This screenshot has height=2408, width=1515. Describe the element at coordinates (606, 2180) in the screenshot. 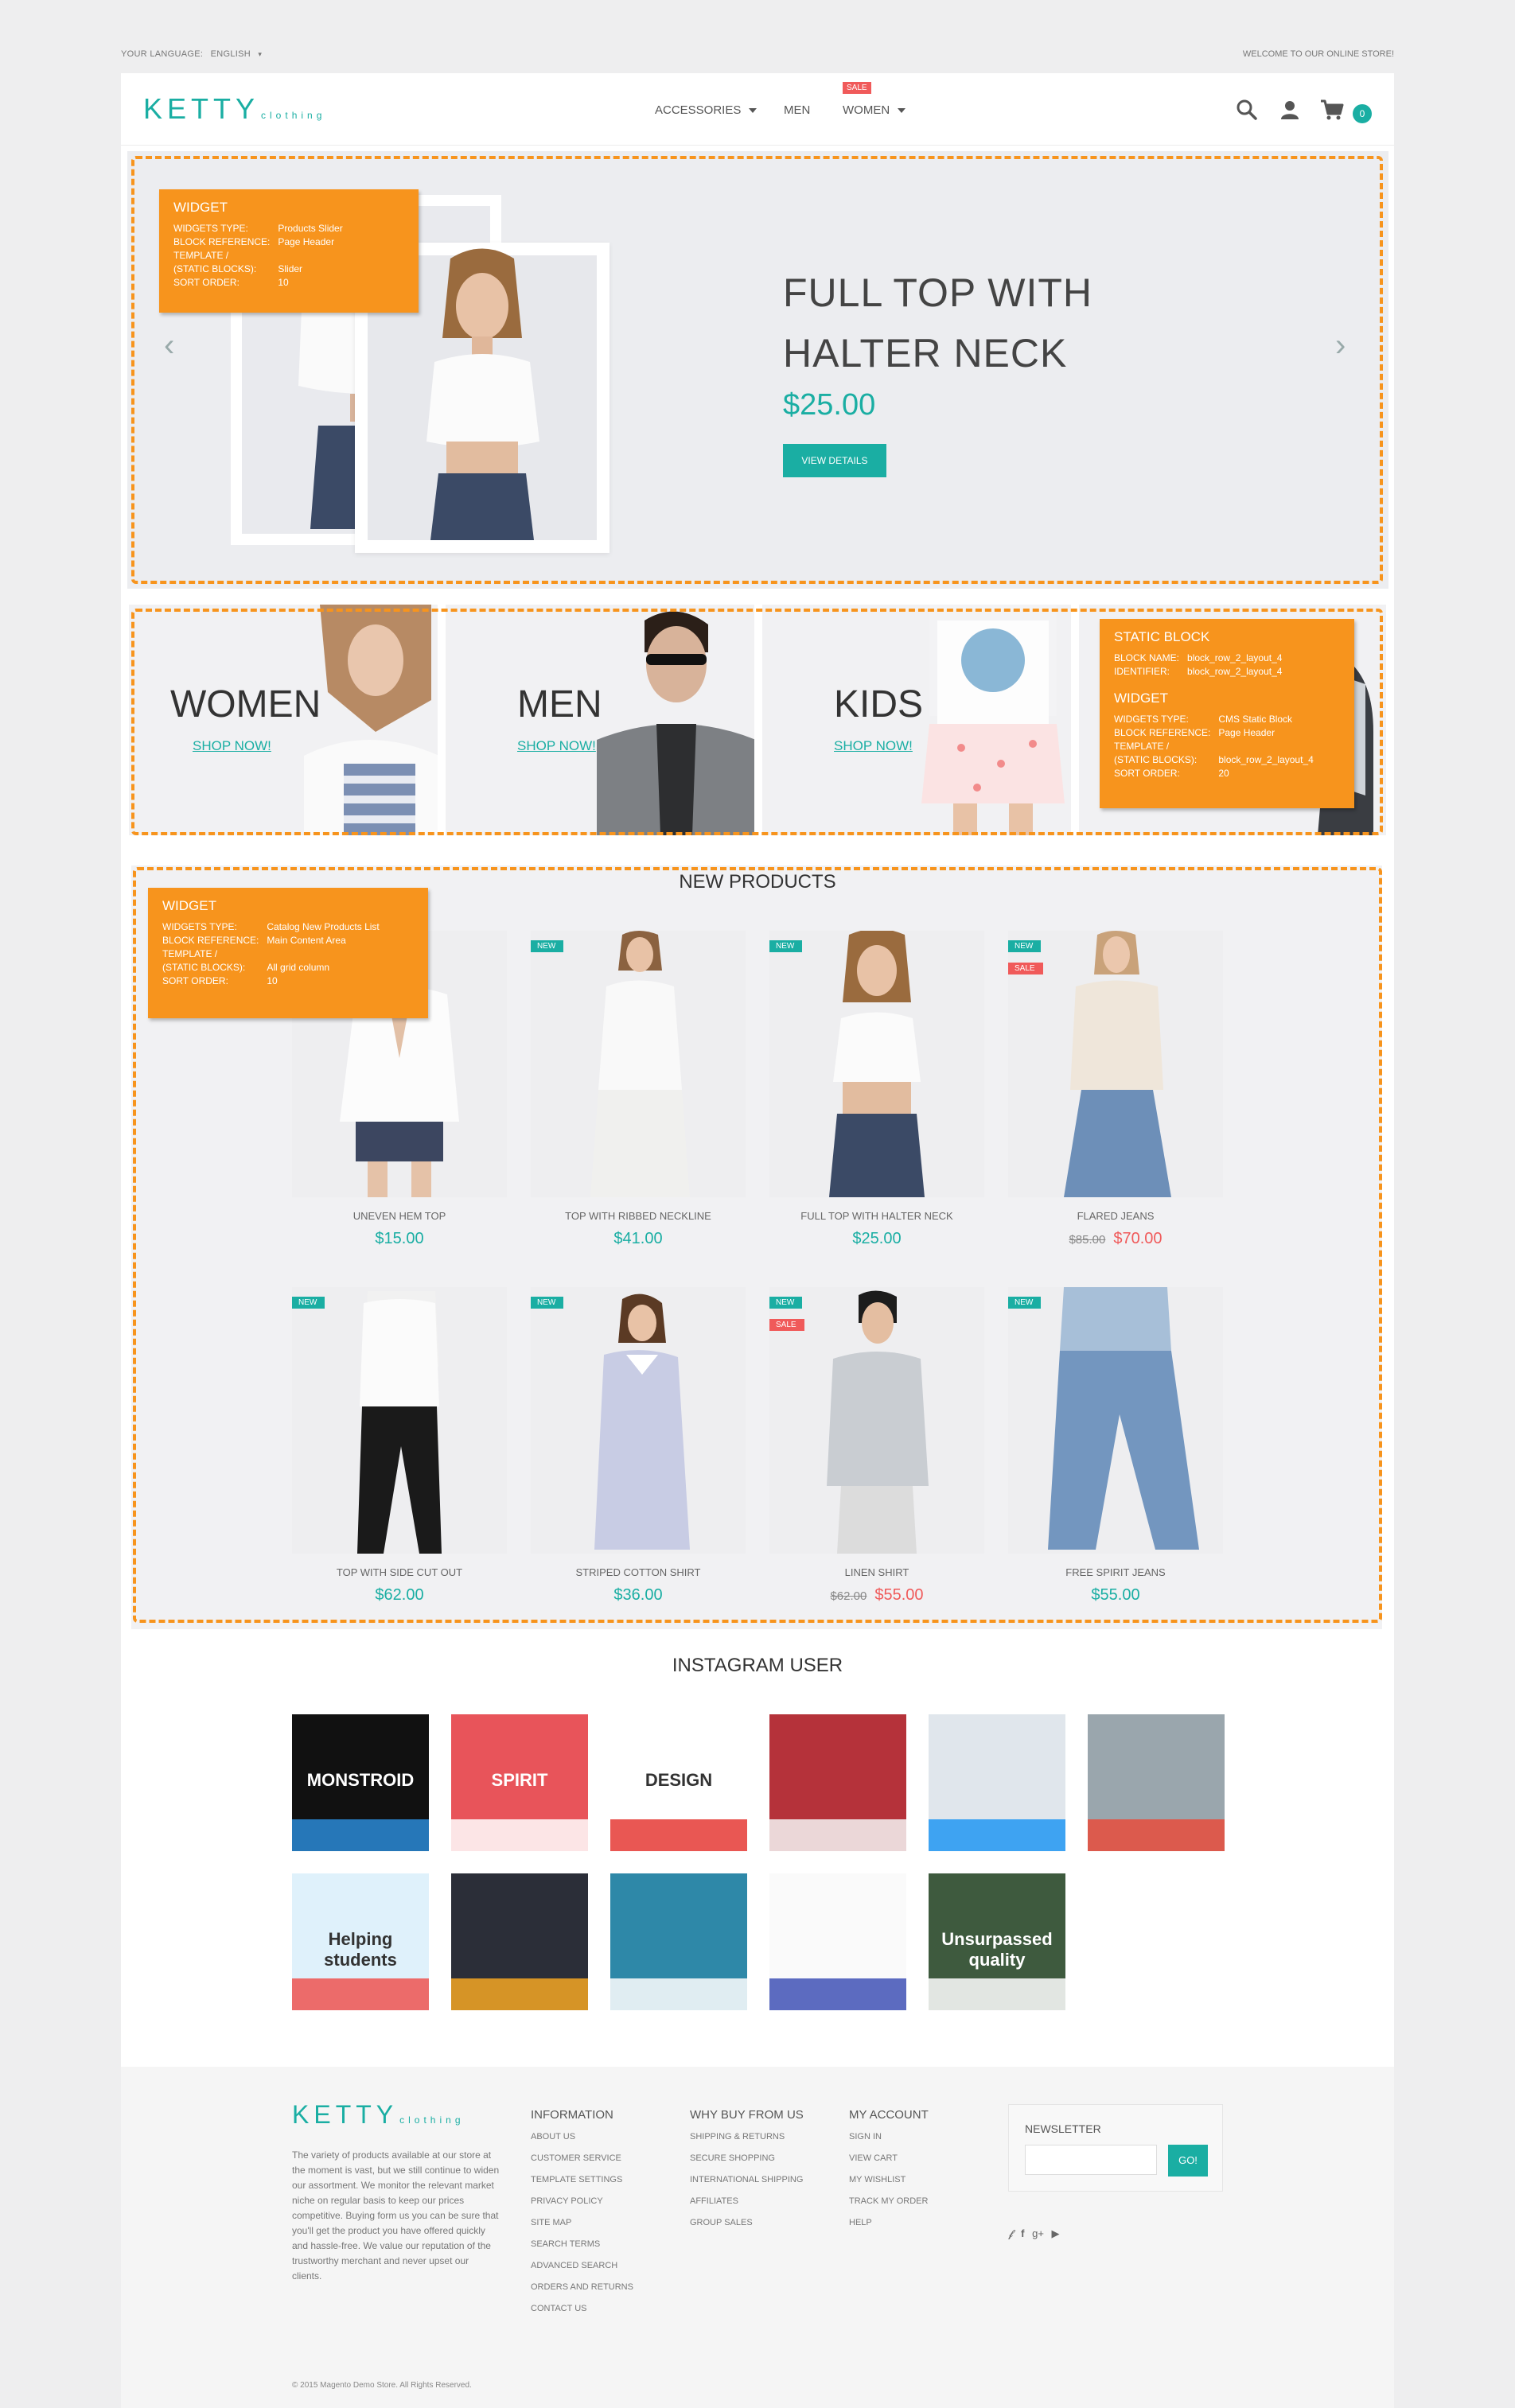

I see `footer-link: Template Settings` at that location.